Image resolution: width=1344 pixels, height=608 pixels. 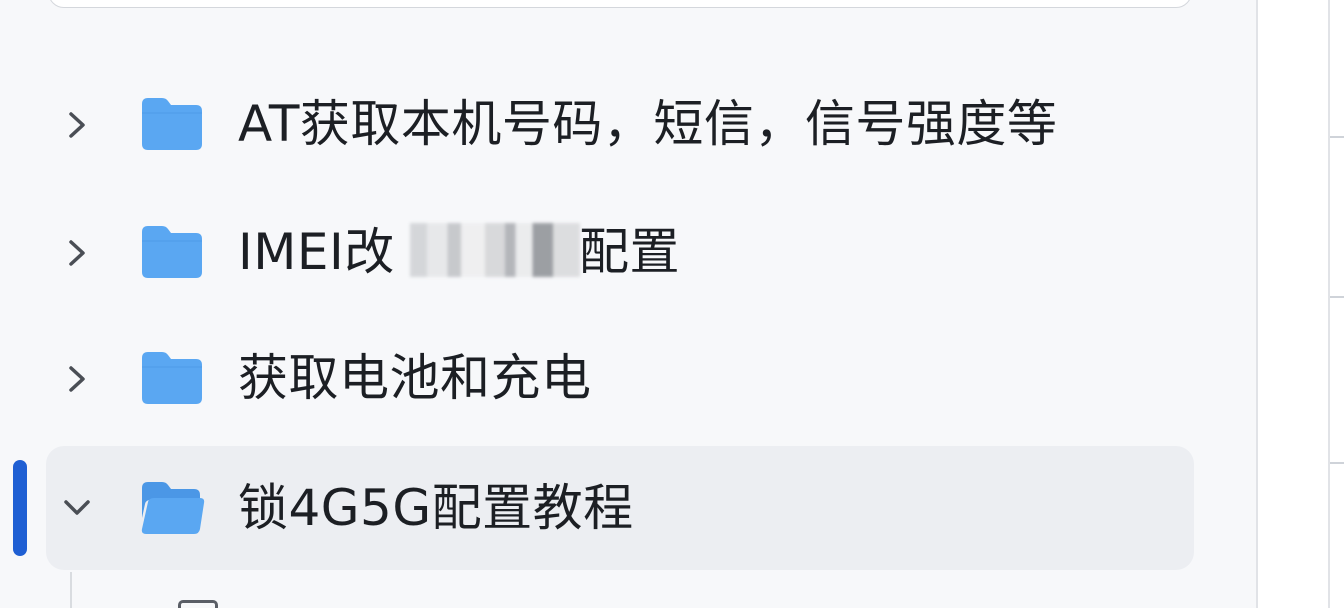 What do you see at coordinates (415, 378) in the screenshot?
I see `tree-item-label: 获取电池和充电` at bounding box center [415, 378].